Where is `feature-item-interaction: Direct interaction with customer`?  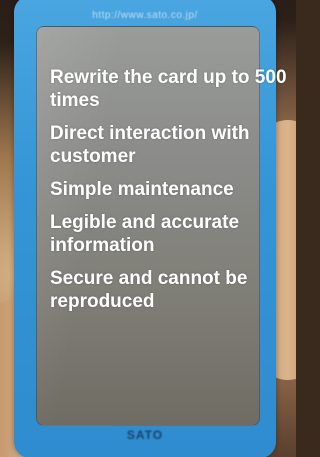 feature-item-interaction: Direct interaction with customer is located at coordinates (150, 145).